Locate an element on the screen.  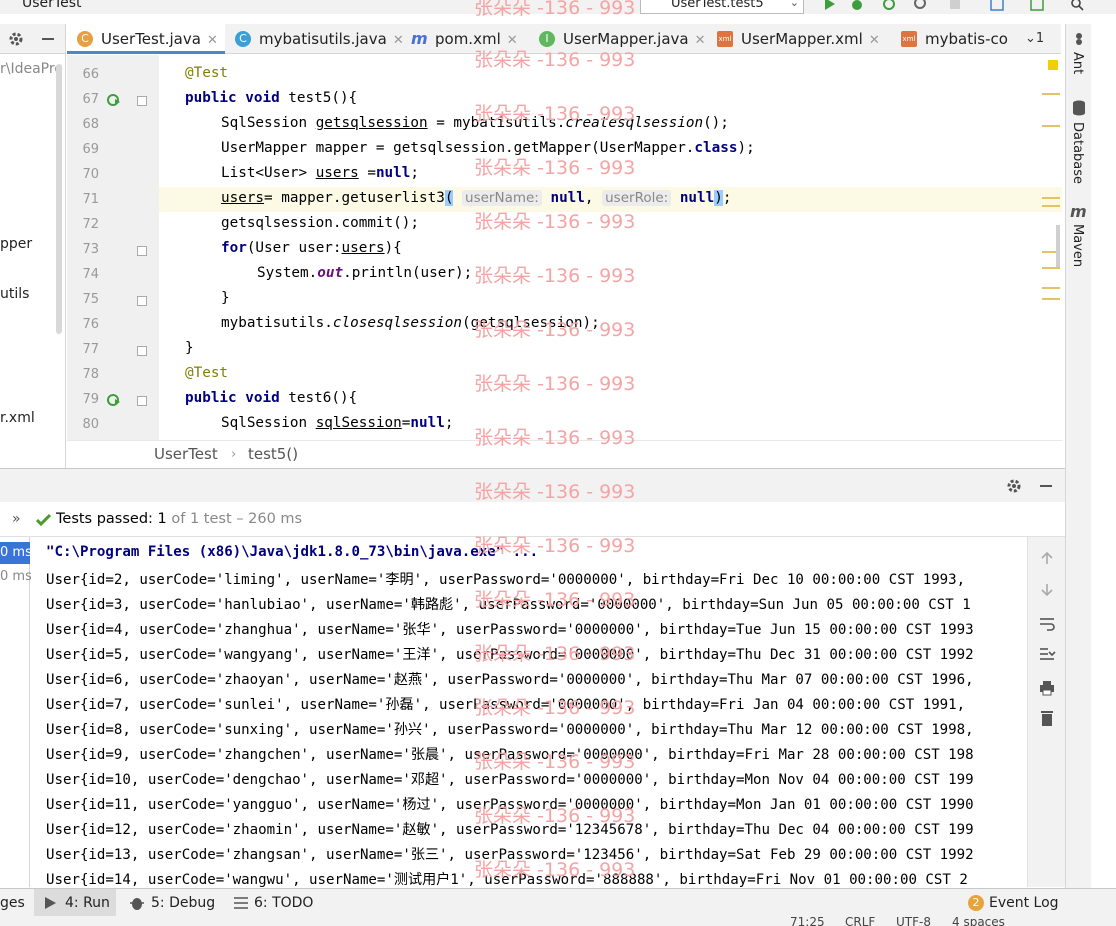
debug-icon is located at coordinates (857, 5).